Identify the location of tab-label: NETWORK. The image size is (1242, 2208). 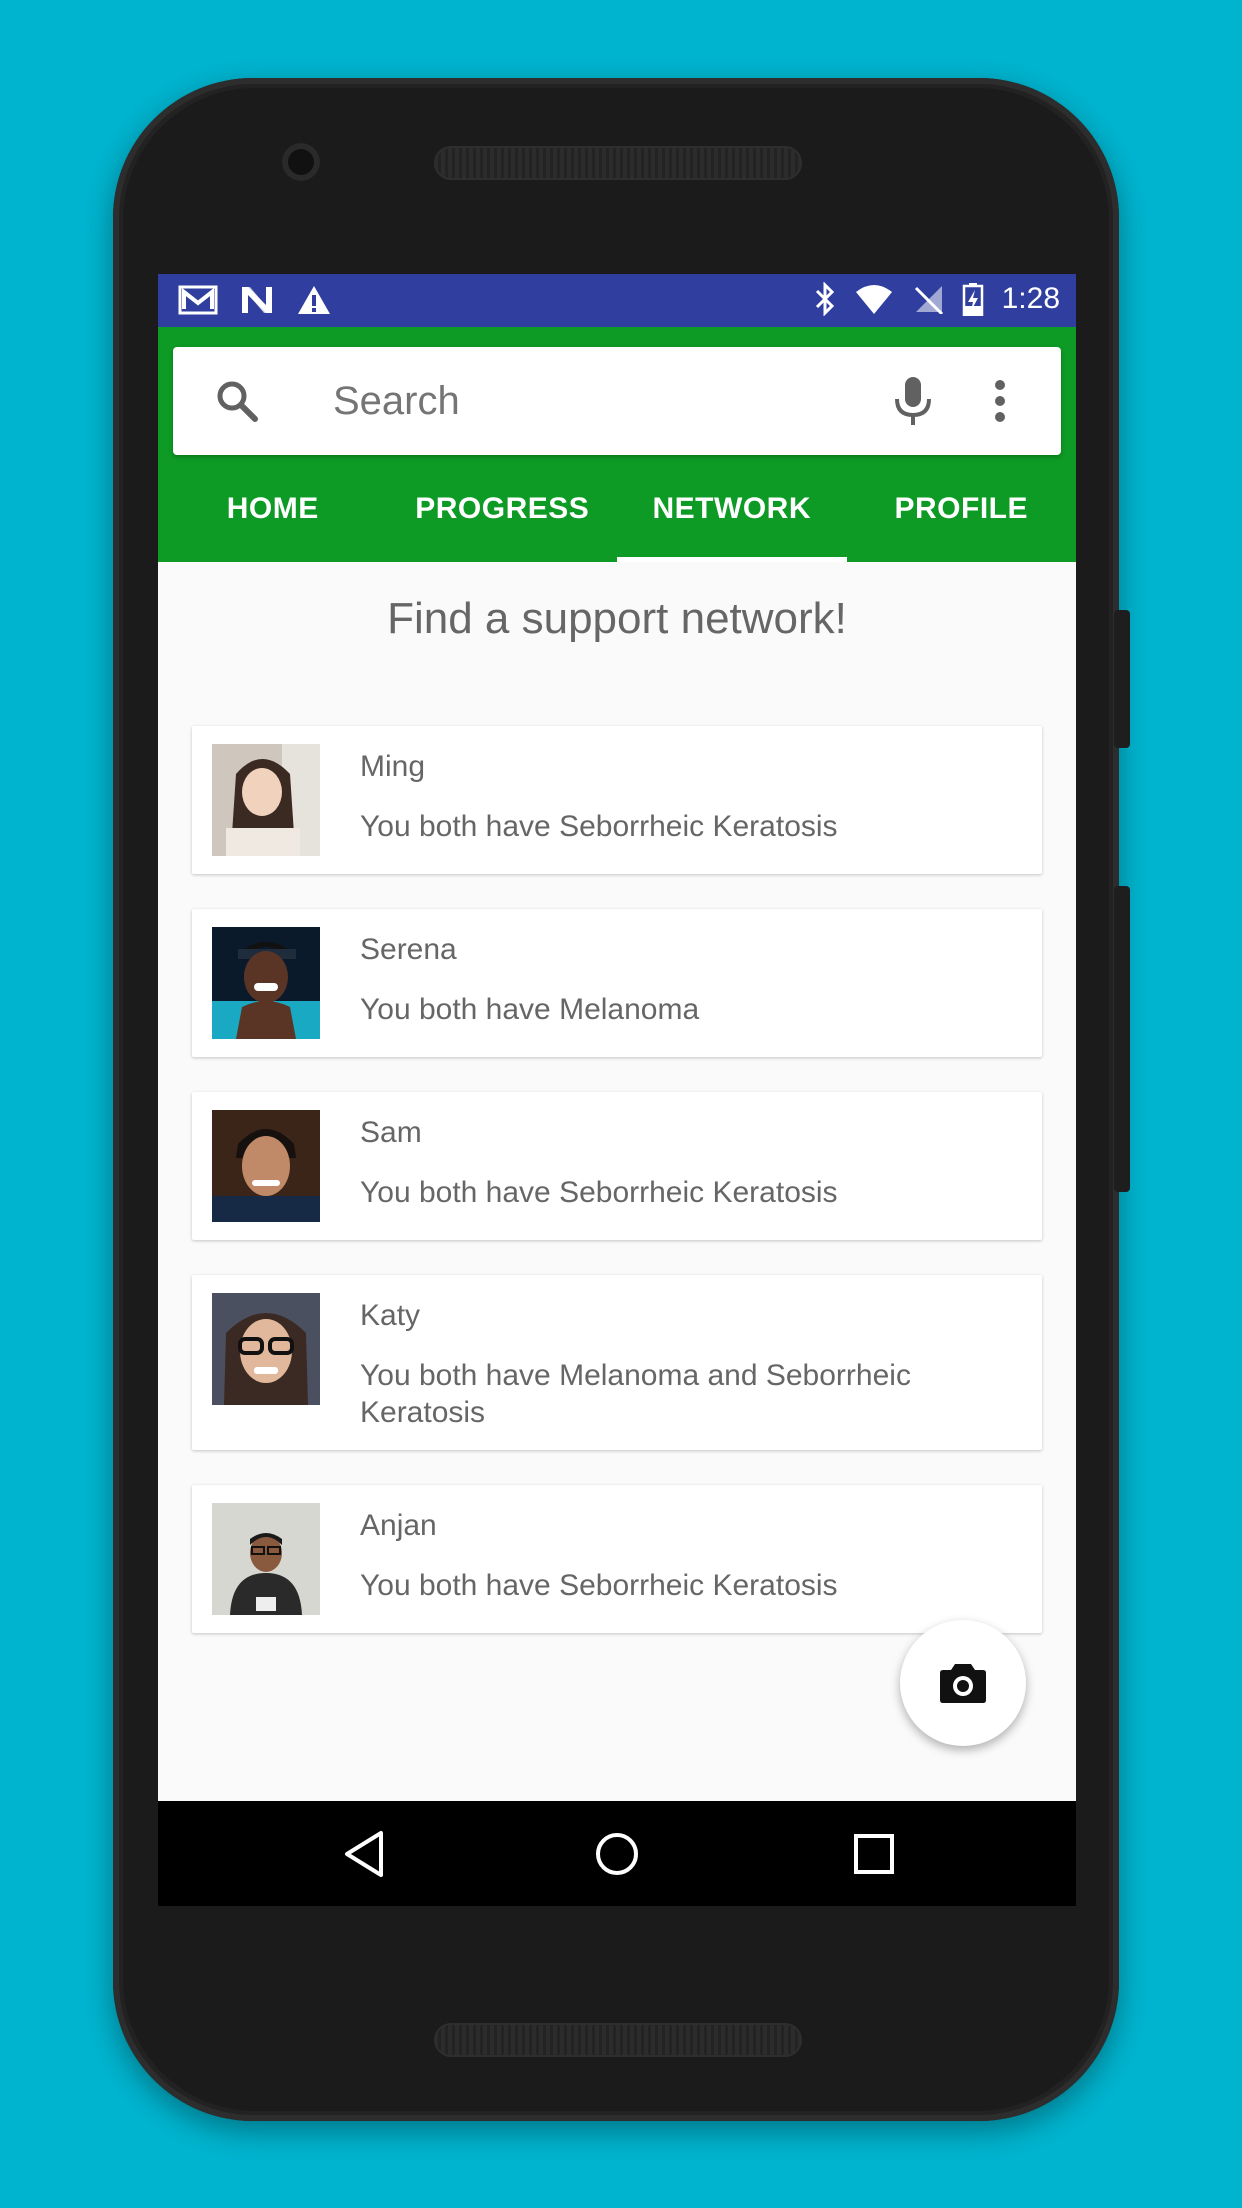
(731, 508).